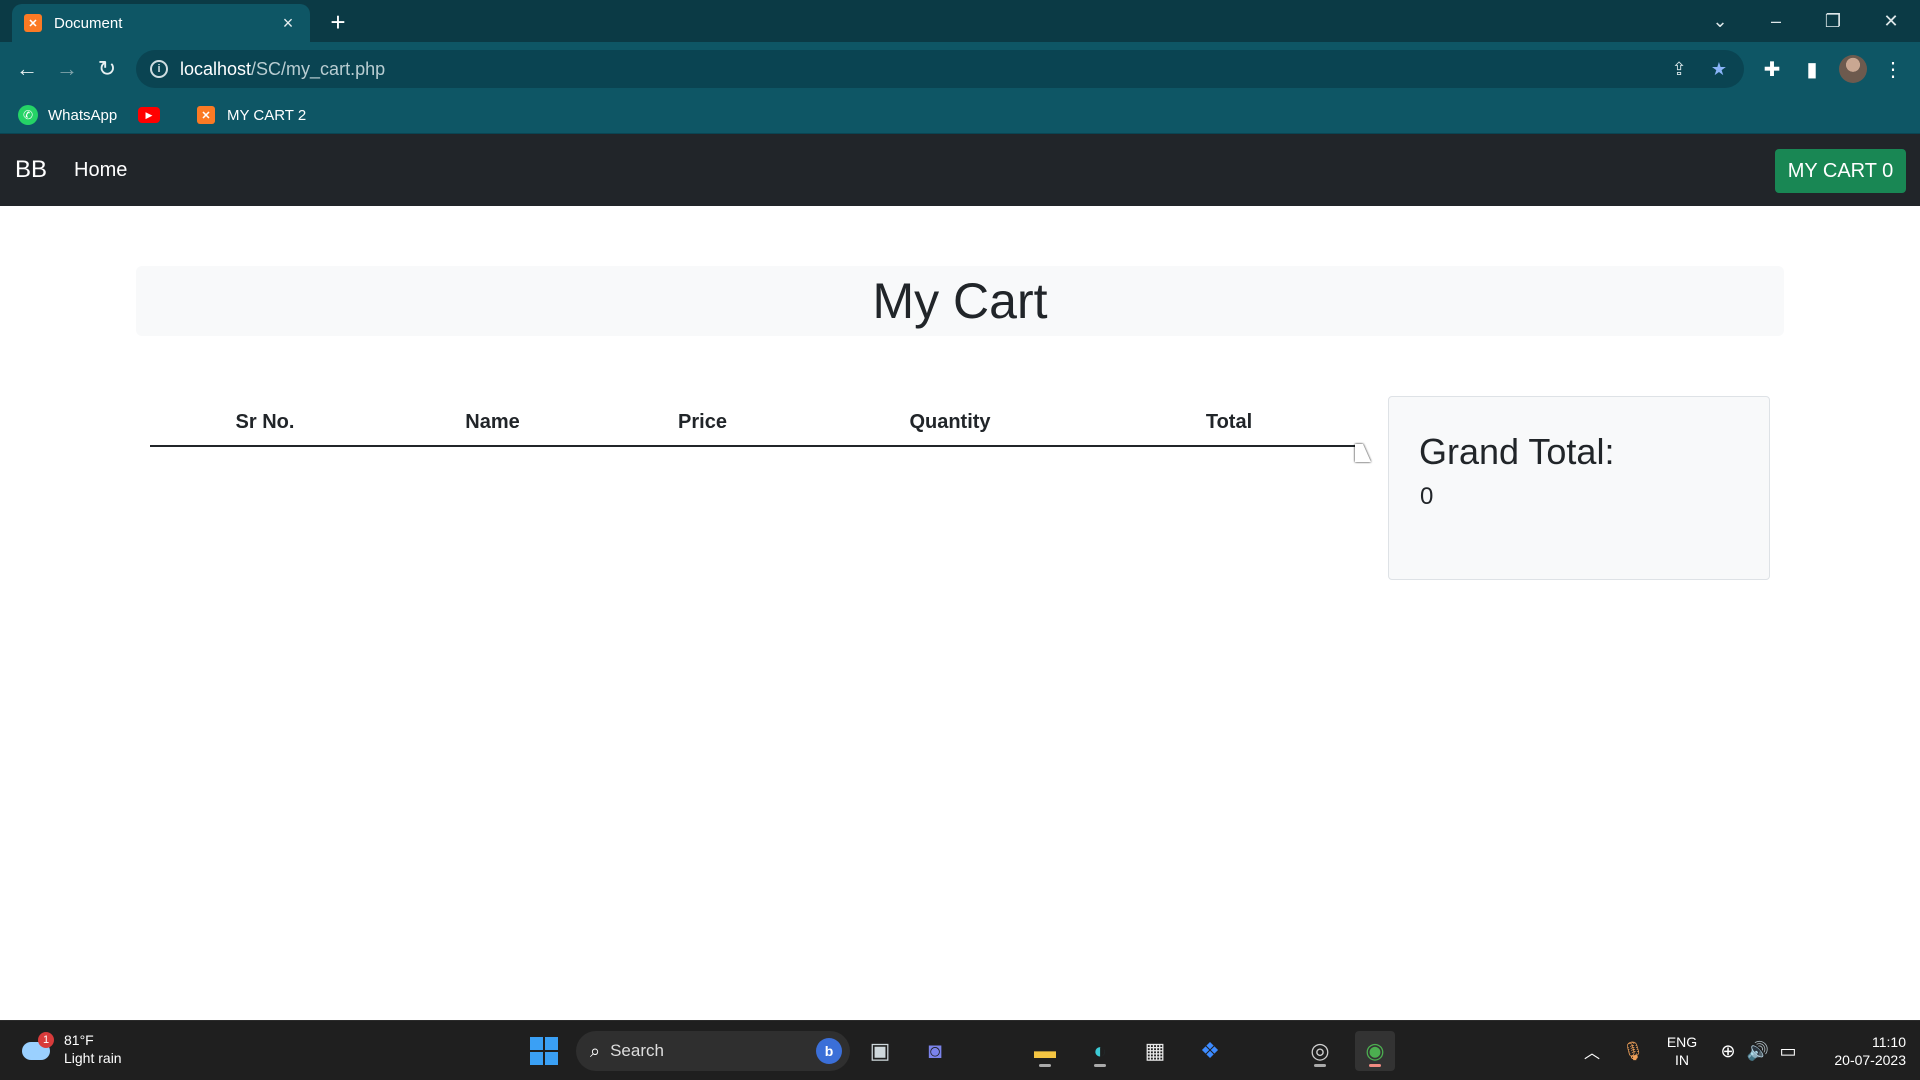  What do you see at coordinates (960, 21) in the screenshot?
I see `browser-tab-strip: ✕ Document × + ⌄ – ❐ ✕` at bounding box center [960, 21].